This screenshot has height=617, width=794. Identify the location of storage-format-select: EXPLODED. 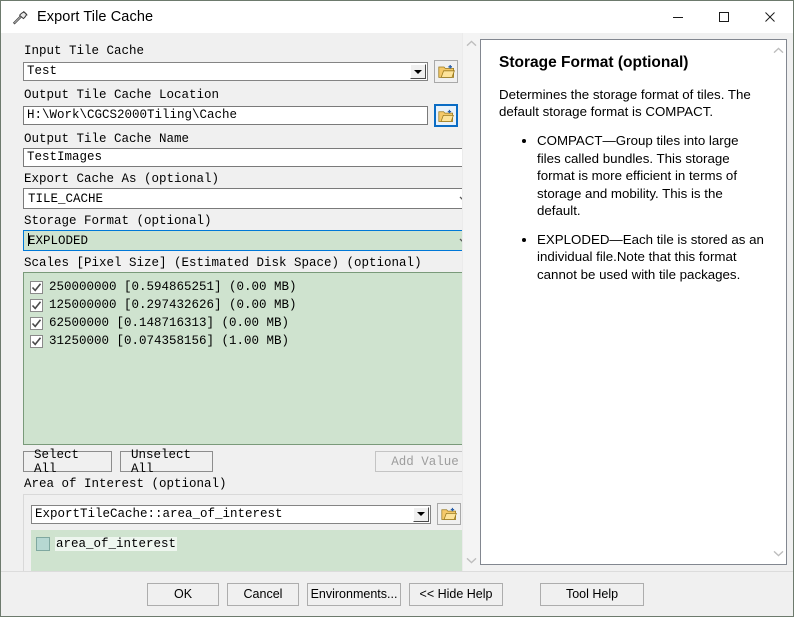
(249, 240).